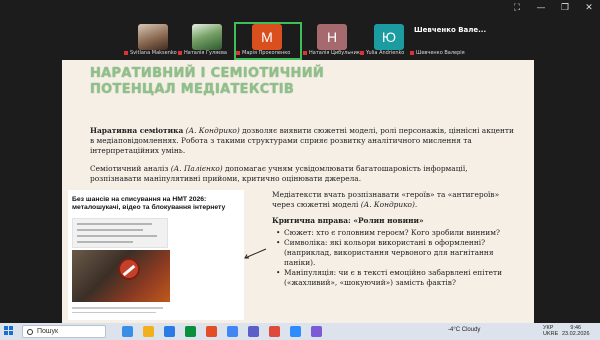  What do you see at coordinates (9, 331) in the screenshot?
I see `windows-start-icon` at bounding box center [9, 331].